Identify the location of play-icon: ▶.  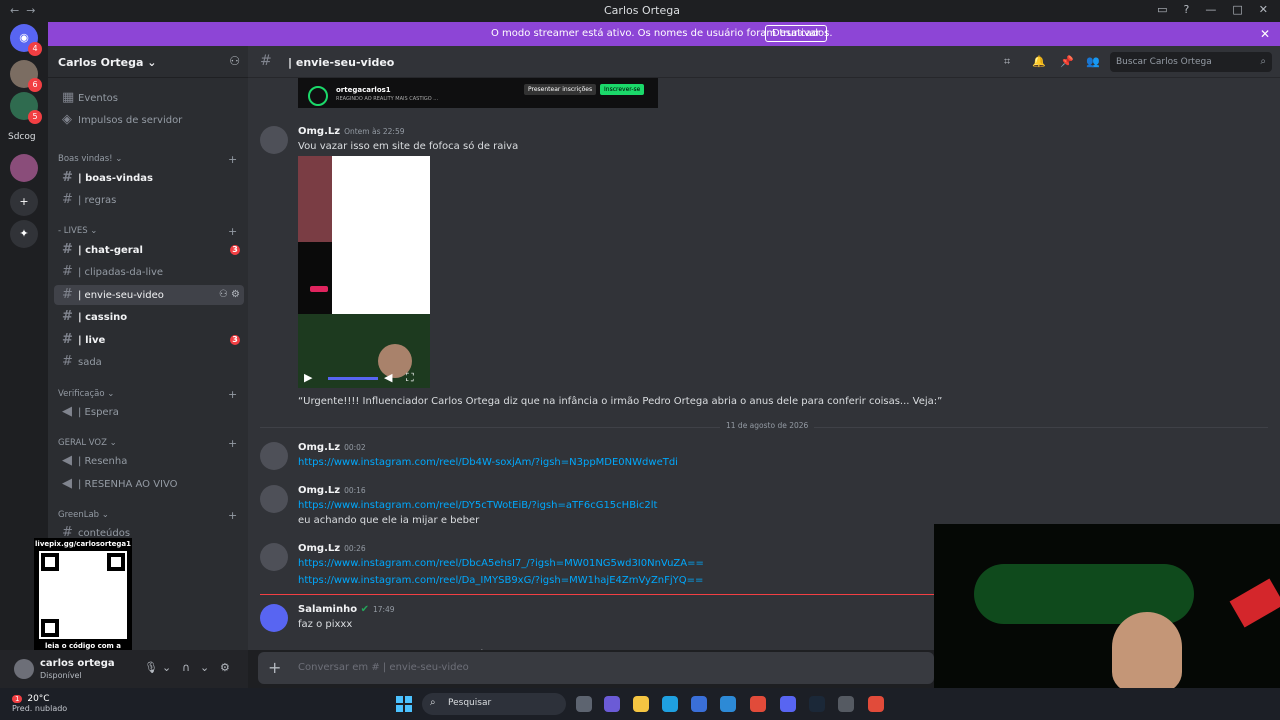
(308, 377).